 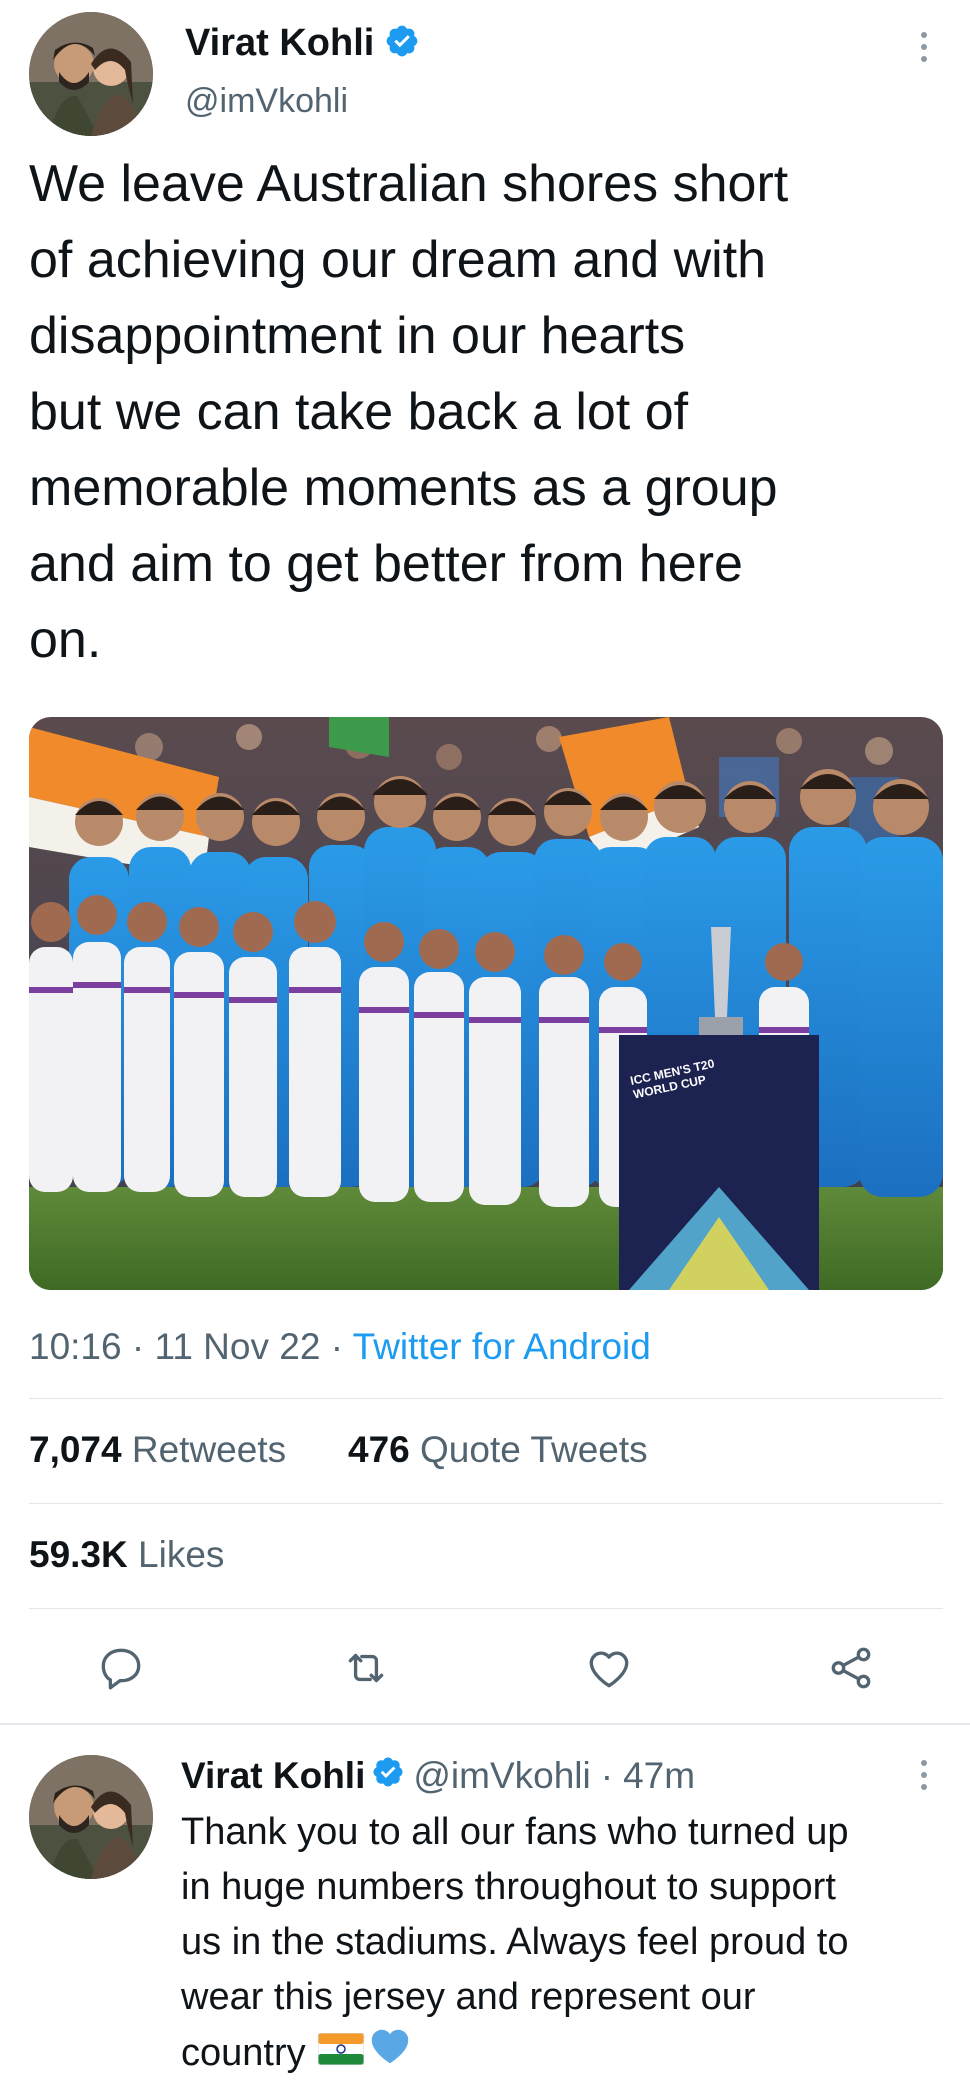 I want to click on retweets-label: Retweets, so click(x=209, y=1449).